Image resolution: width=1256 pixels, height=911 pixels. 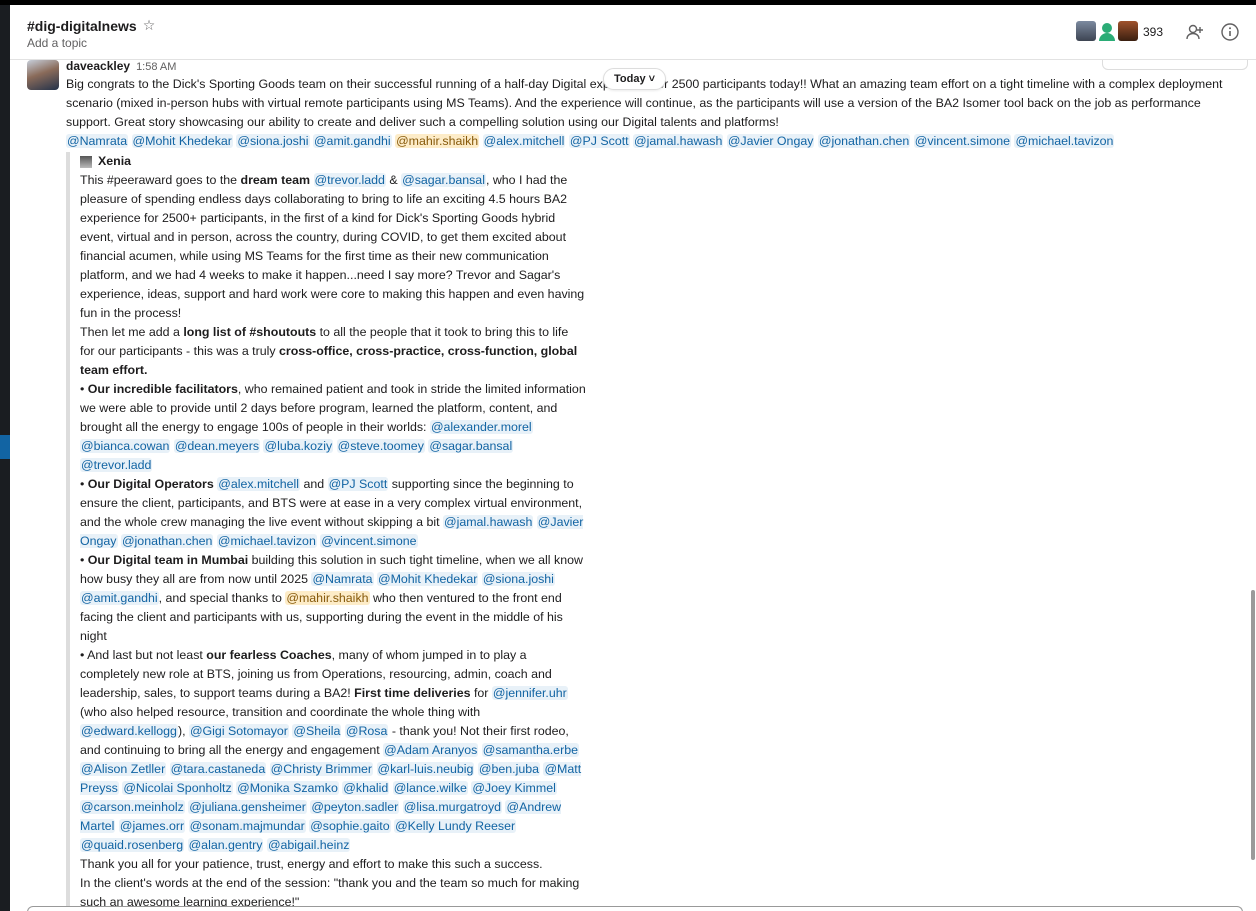 What do you see at coordinates (238, 731) in the screenshot?
I see `user-mention: @Gigi Sotomayor` at bounding box center [238, 731].